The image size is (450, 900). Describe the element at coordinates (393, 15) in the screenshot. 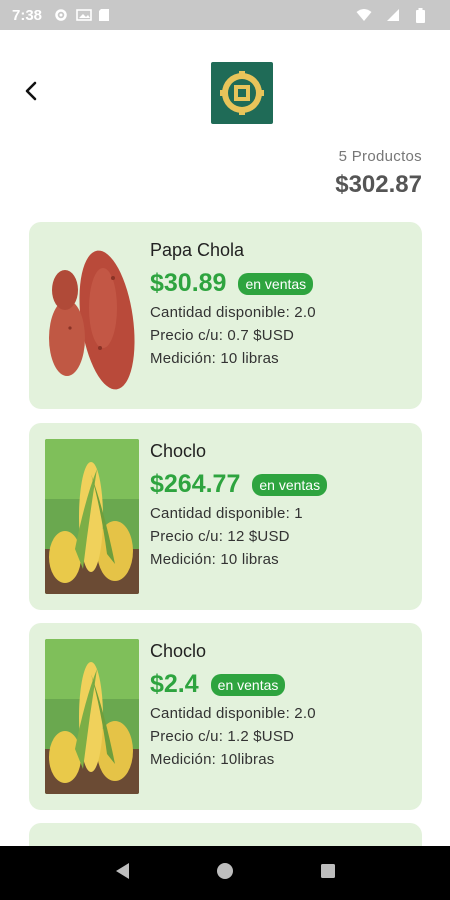

I see `signal-icon` at that location.